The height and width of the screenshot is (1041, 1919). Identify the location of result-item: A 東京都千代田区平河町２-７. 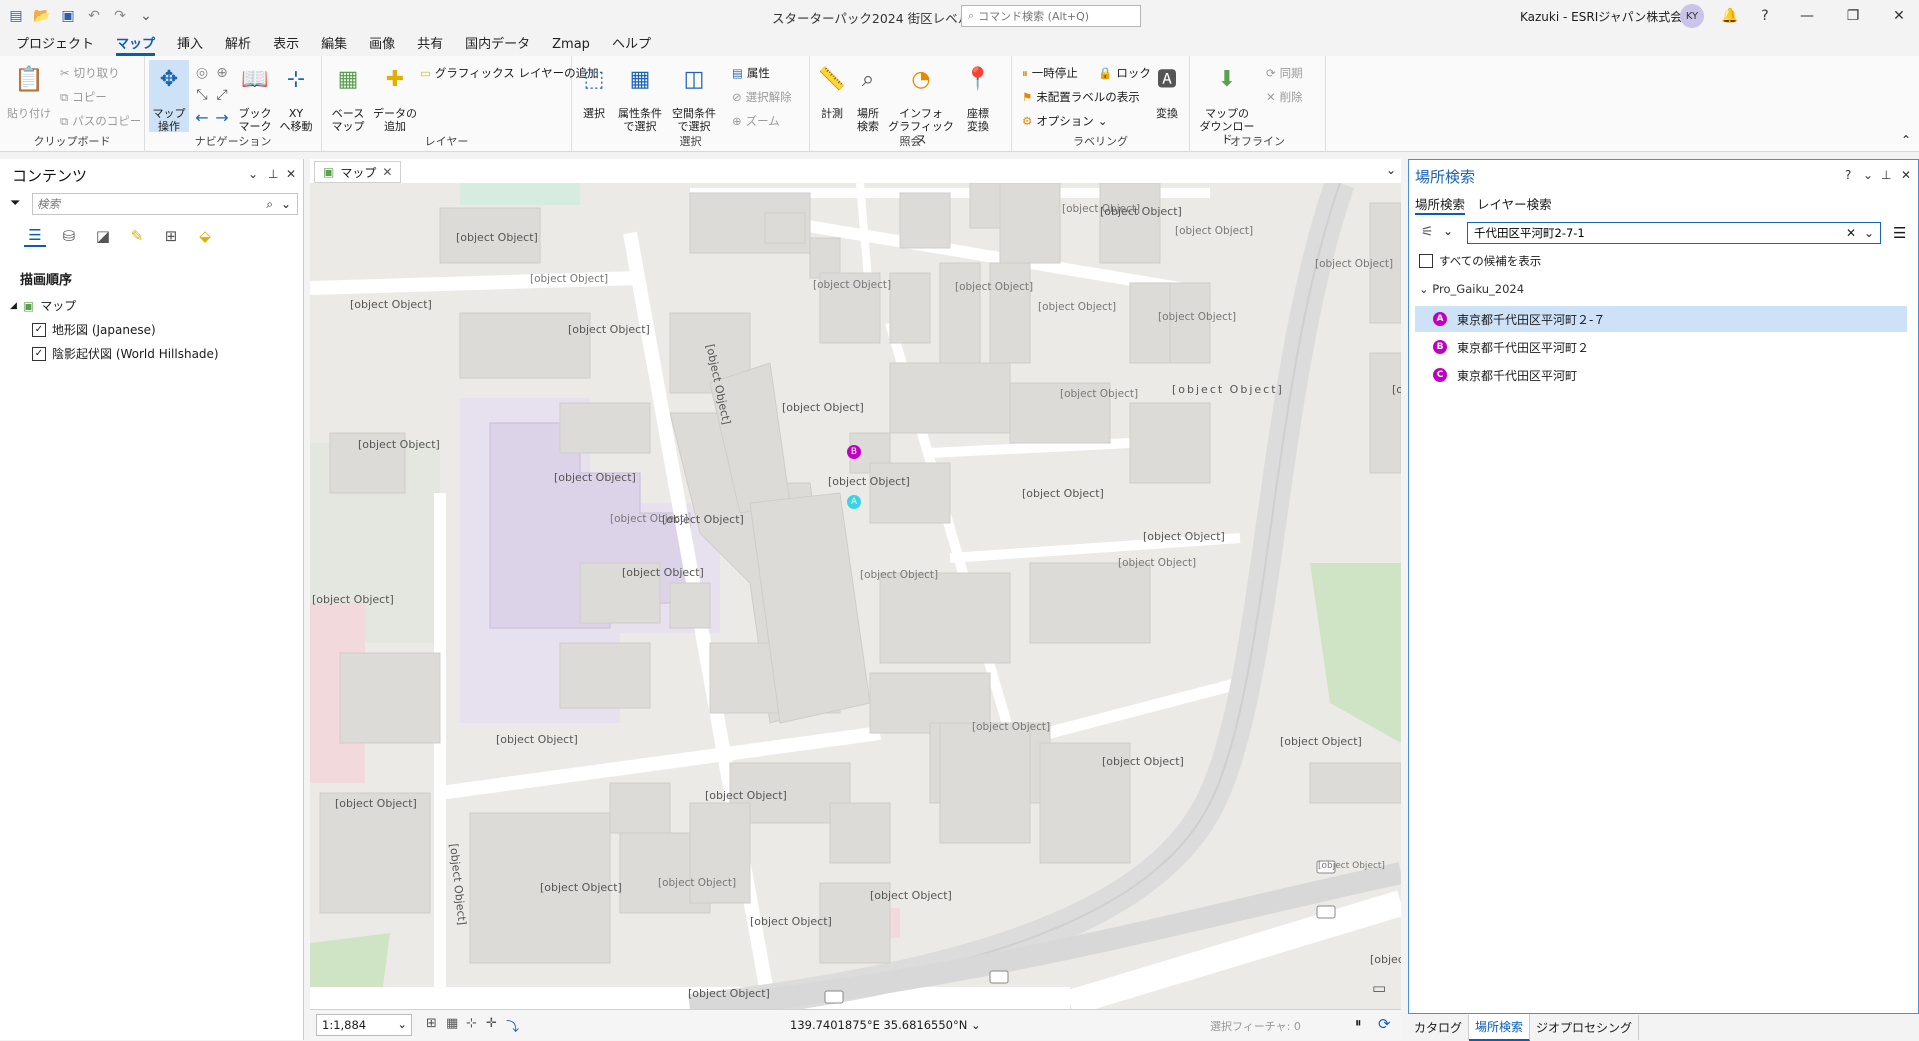
(1661, 319).